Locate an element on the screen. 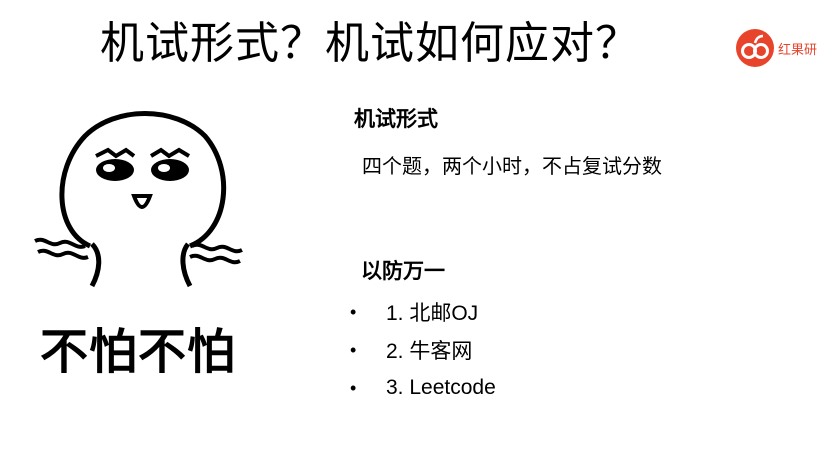 The image size is (821, 449). logo-text: 红果研 is located at coordinates (798, 50).